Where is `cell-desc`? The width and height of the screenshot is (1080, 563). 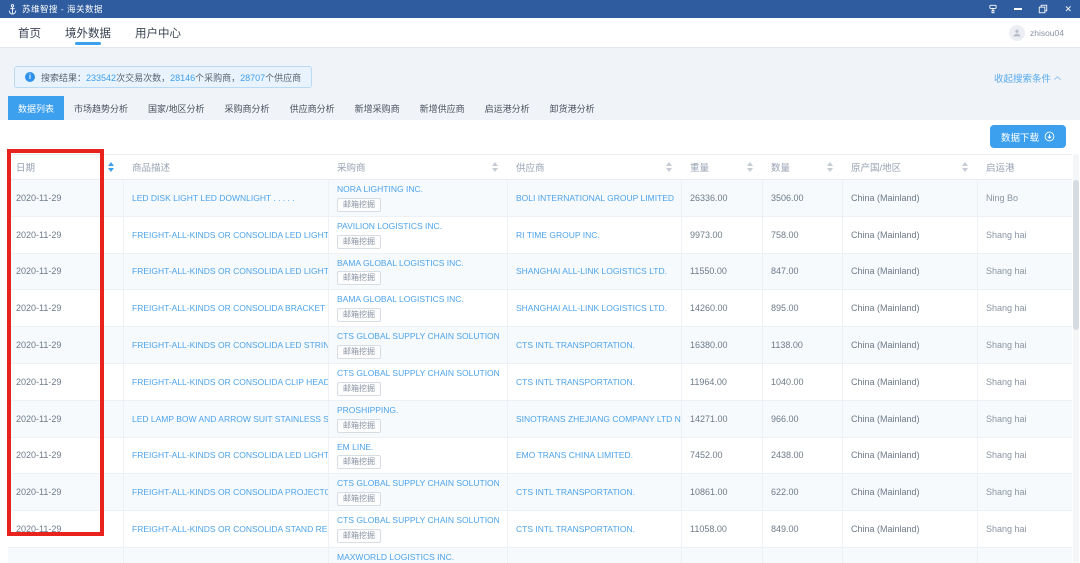
cell-desc is located at coordinates (226, 555).